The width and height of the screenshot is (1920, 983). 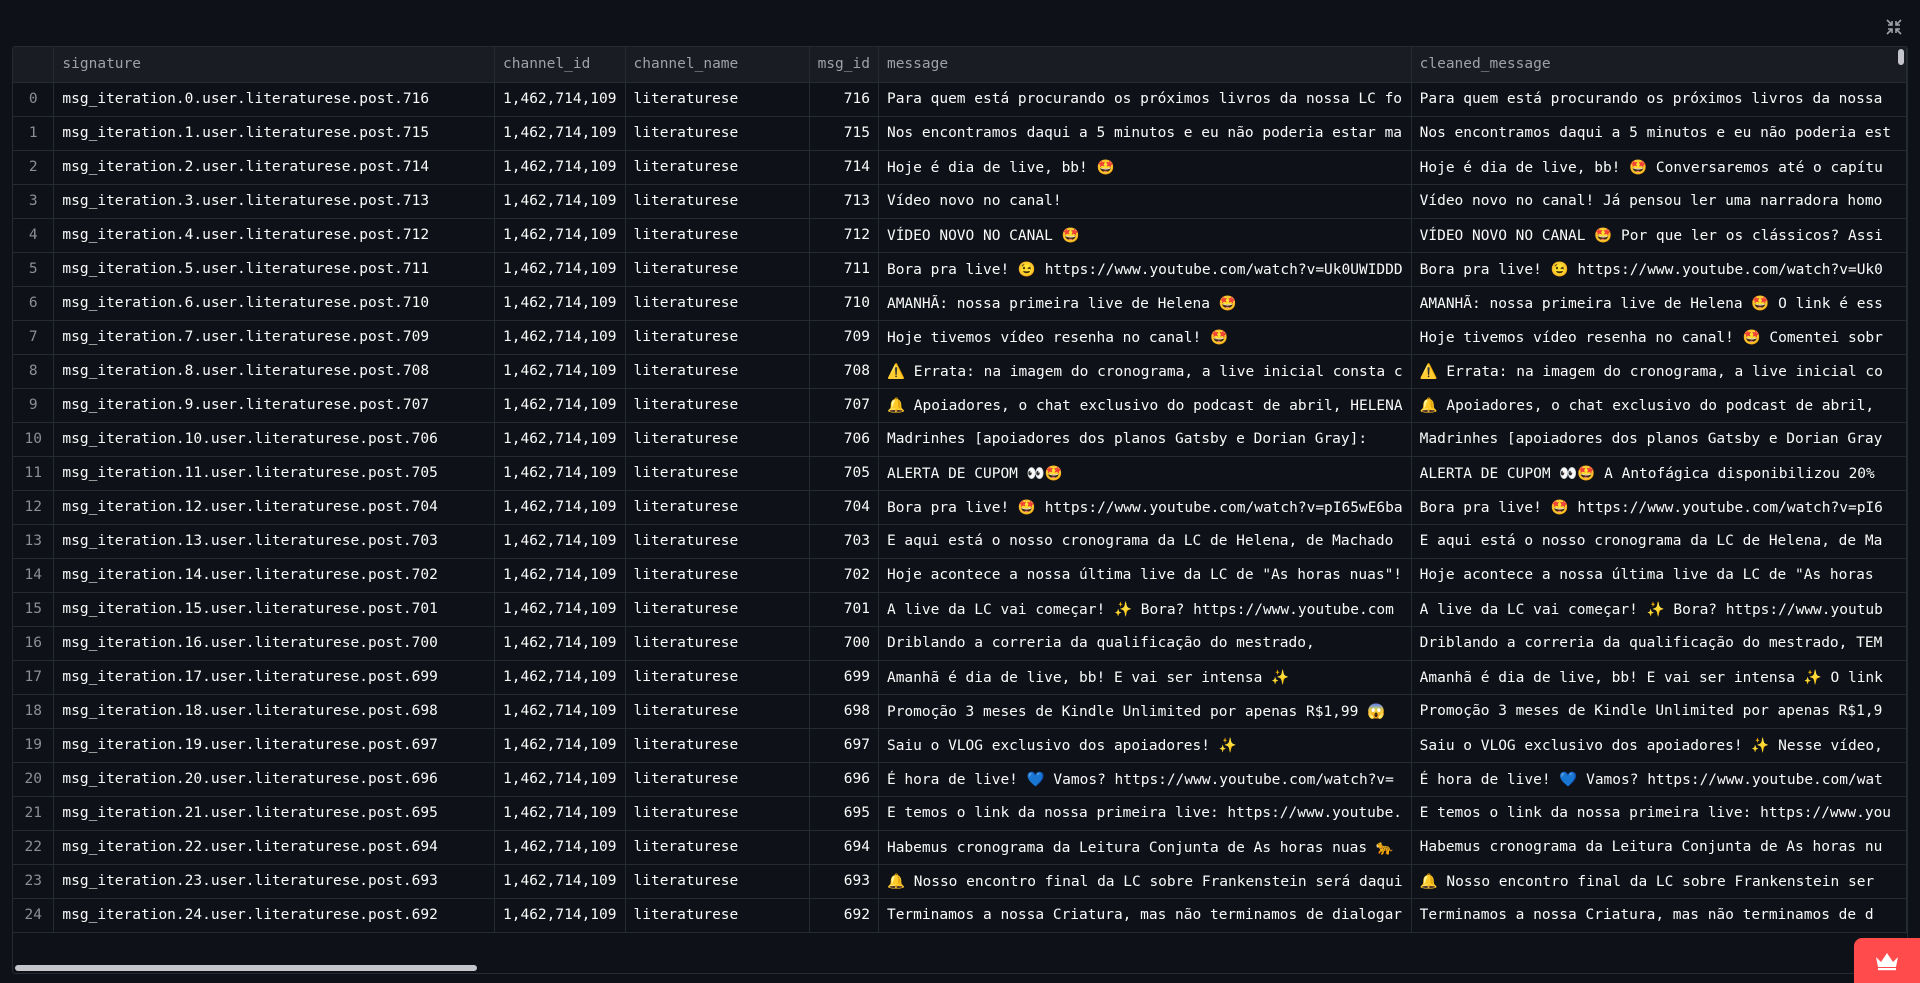 I want to click on row-index: 12, so click(x=34, y=507).